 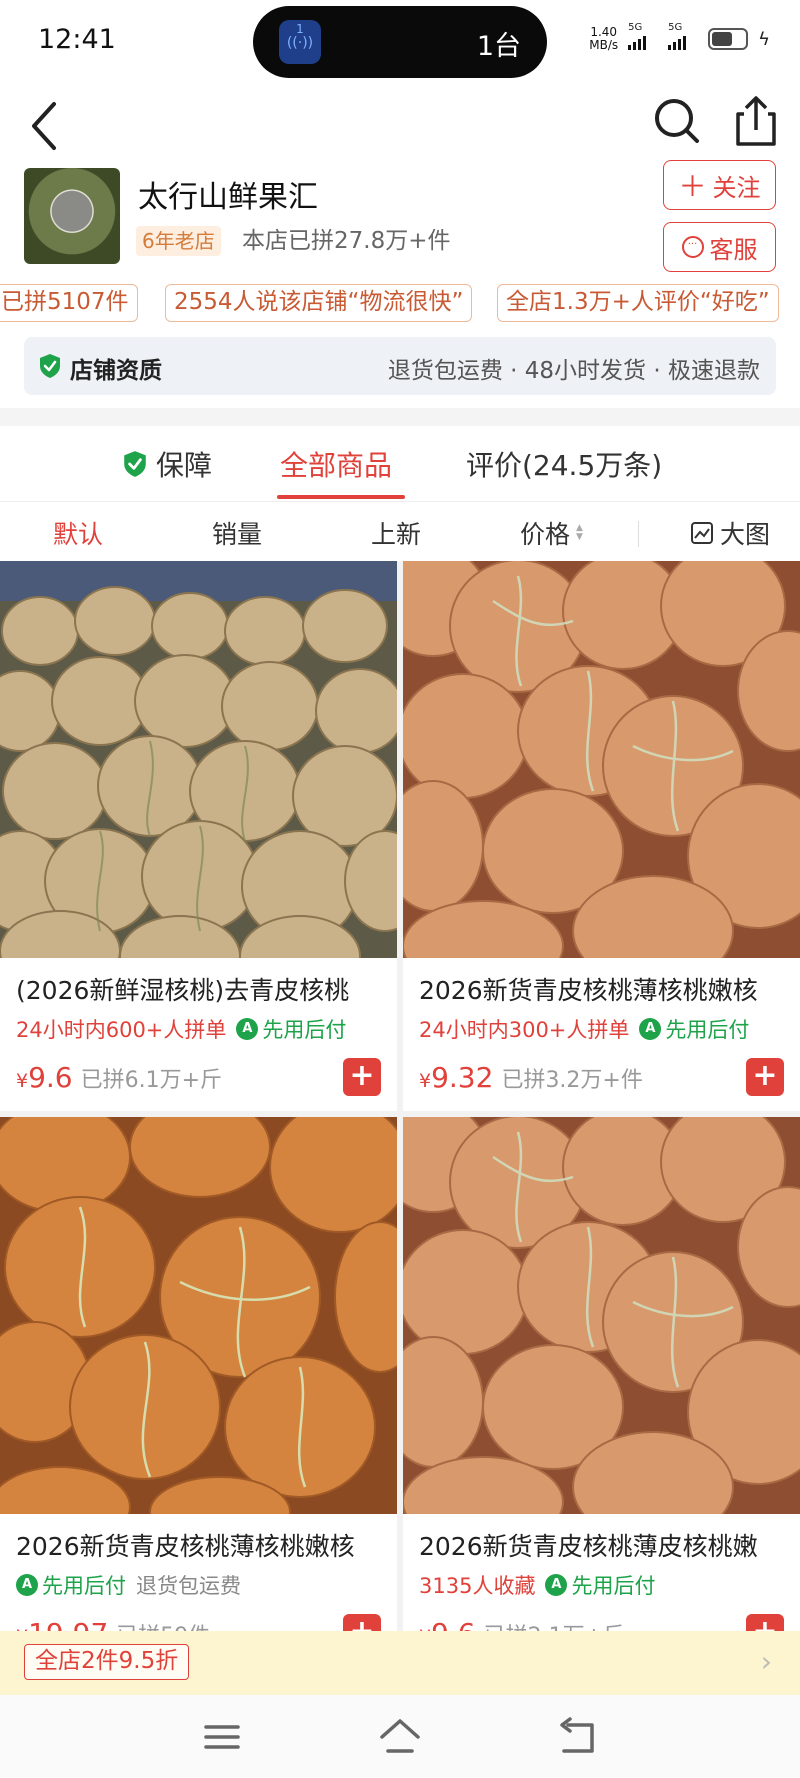 What do you see at coordinates (121, 1030) in the screenshot?
I see `product-tag: 24小时内600+人拼单` at bounding box center [121, 1030].